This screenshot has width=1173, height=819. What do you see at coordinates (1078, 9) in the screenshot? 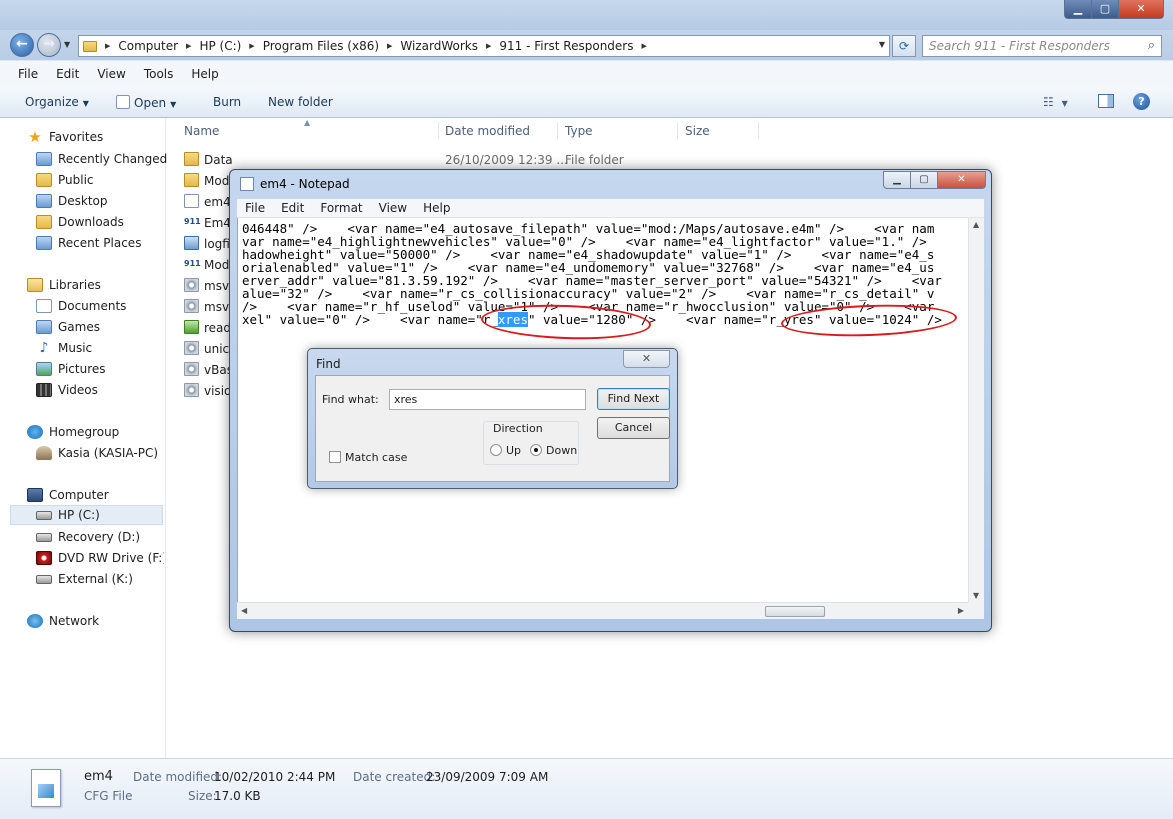
I see `minimize-button: ▁` at bounding box center [1078, 9].